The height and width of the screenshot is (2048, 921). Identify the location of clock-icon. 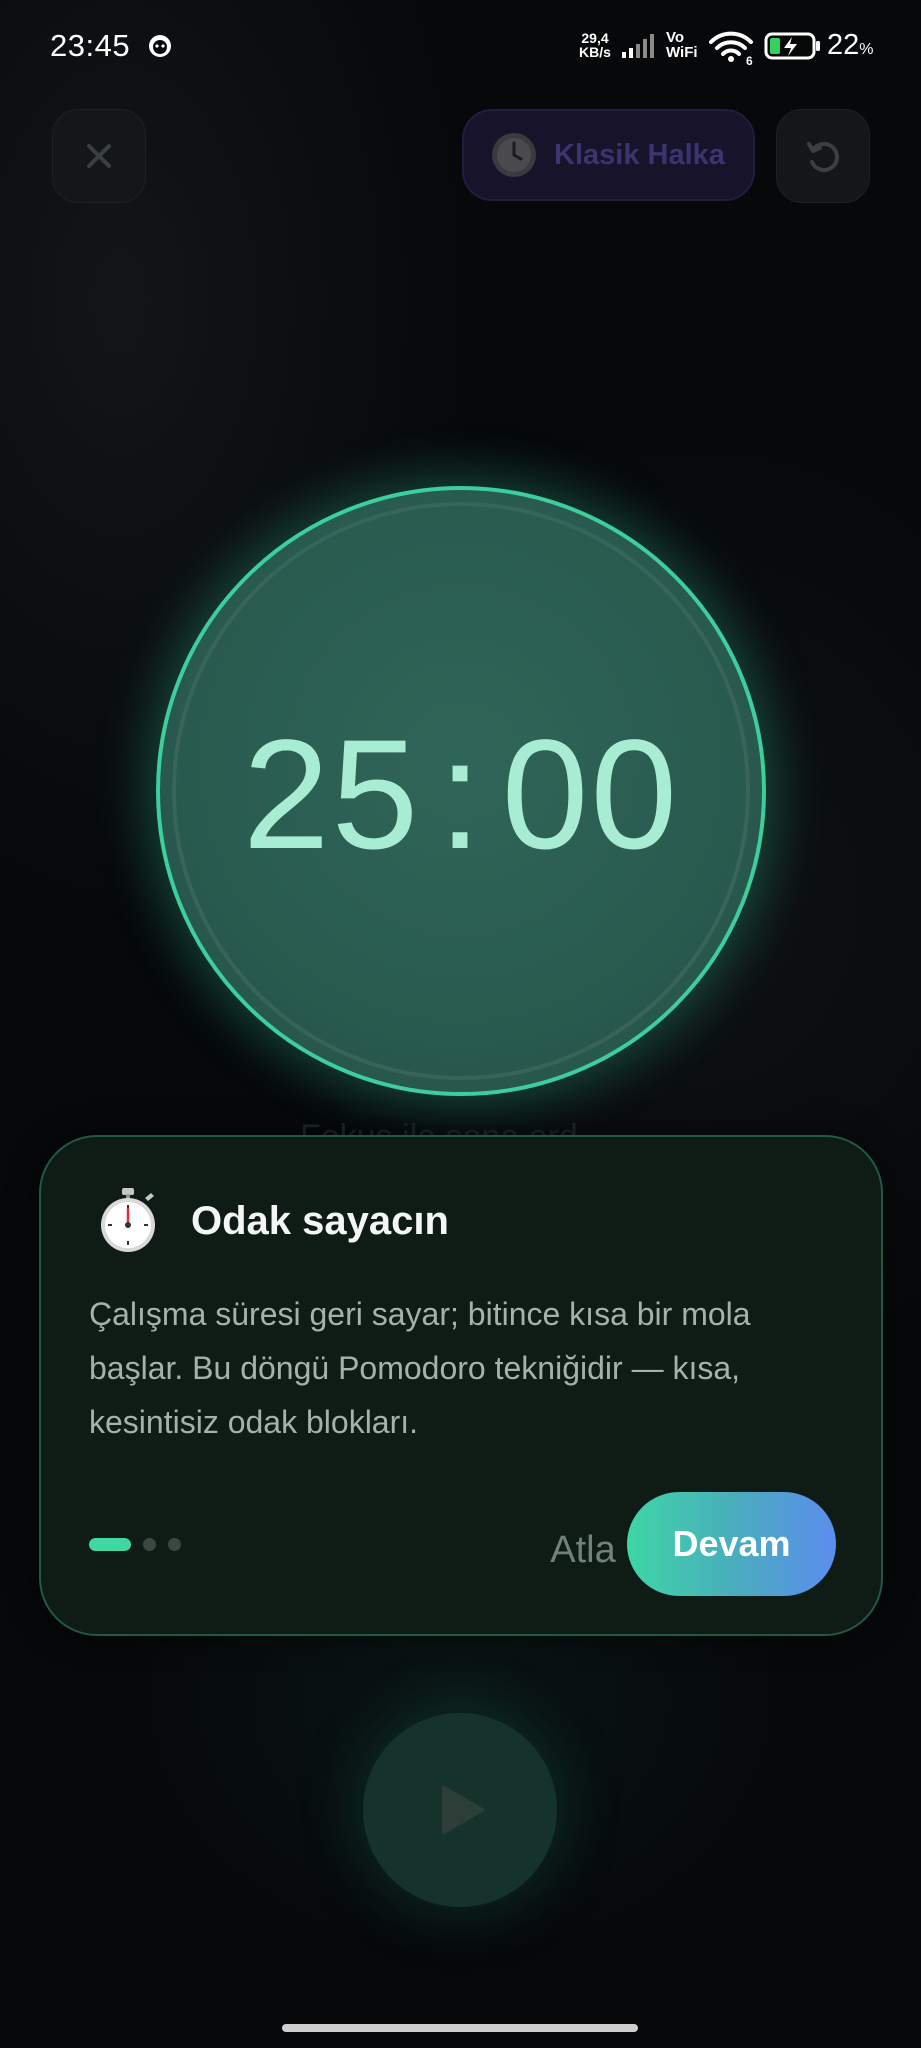
(514, 155).